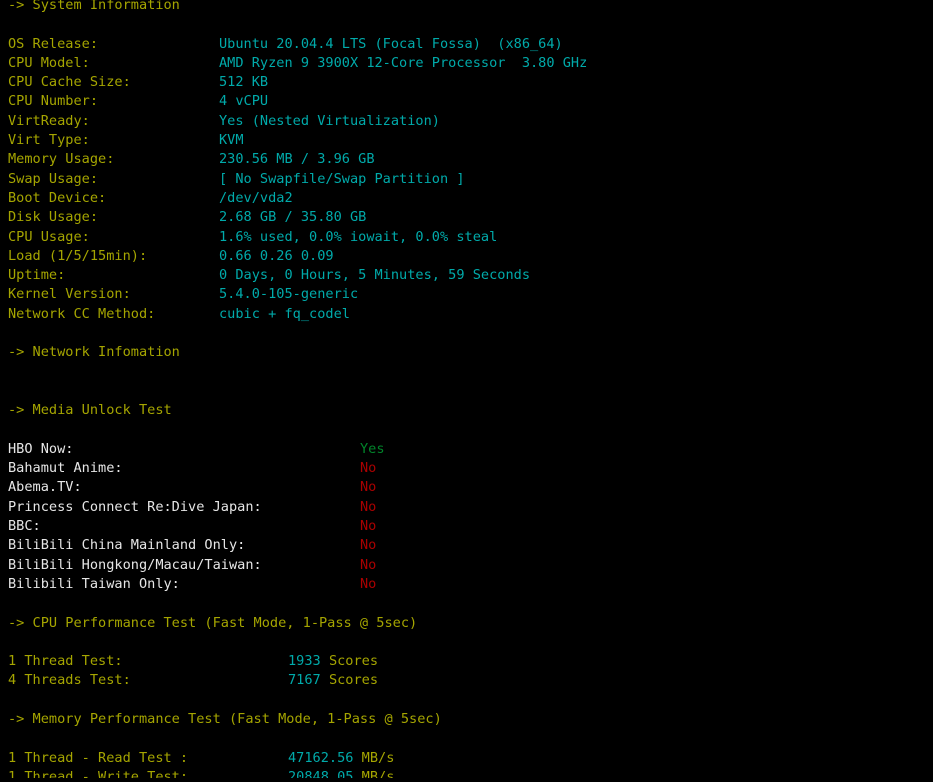 The width and height of the screenshot is (933, 782). I want to click on row-load-average: Load (1/5/15min): 0.66 0.26 0.09, so click(466, 256).